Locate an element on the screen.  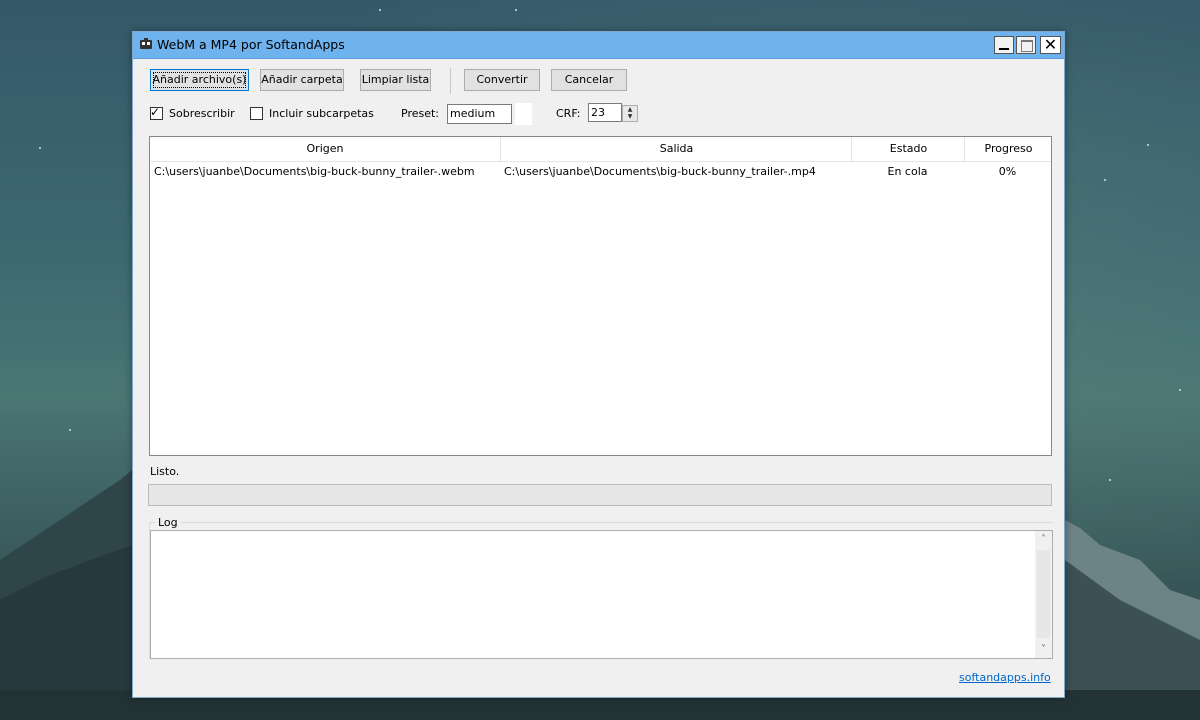
maximize-button is located at coordinates (1026, 45).